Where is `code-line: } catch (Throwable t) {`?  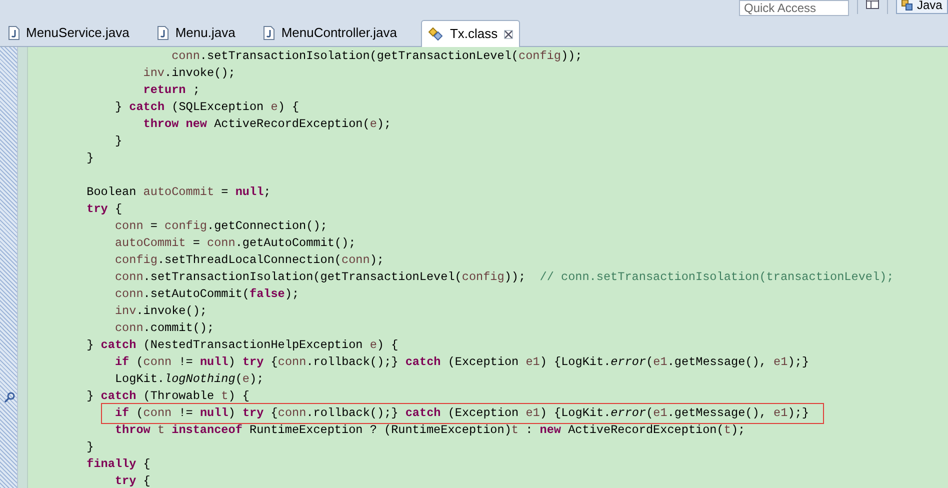 code-line: } catch (Throwable t) { is located at coordinates (168, 396).